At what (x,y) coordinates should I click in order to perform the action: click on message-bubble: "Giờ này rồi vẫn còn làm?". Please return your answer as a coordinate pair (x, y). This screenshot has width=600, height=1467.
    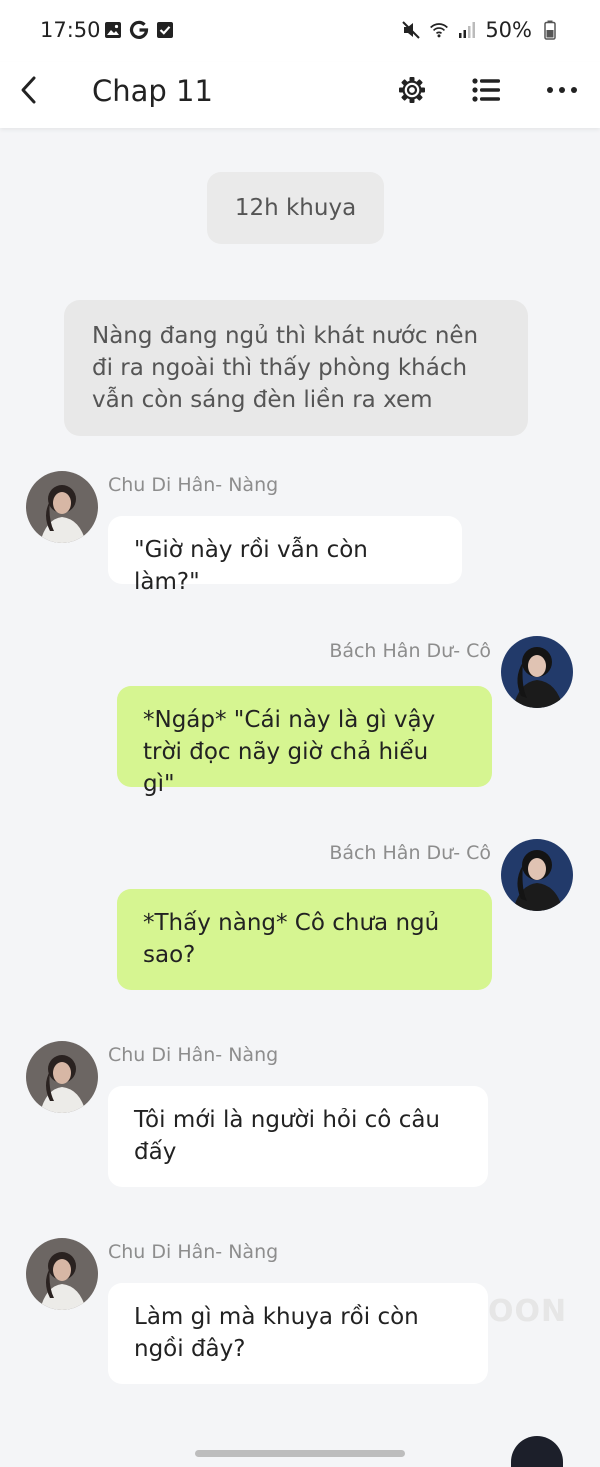
    Looking at the image, I should click on (285, 555).